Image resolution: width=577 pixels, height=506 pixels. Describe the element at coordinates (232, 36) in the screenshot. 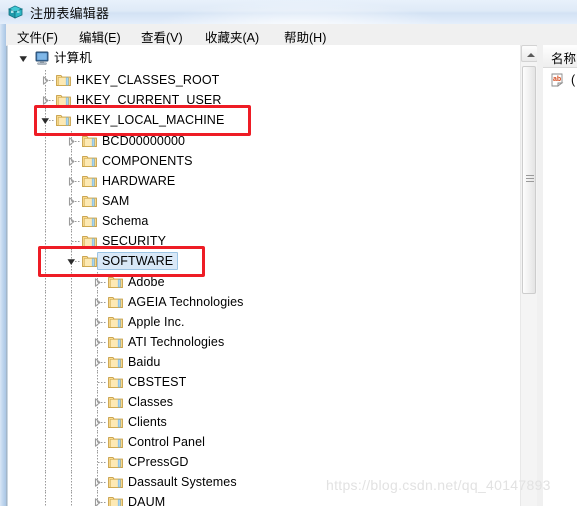

I see `menu-item-4: 收藏夹(A)` at that location.